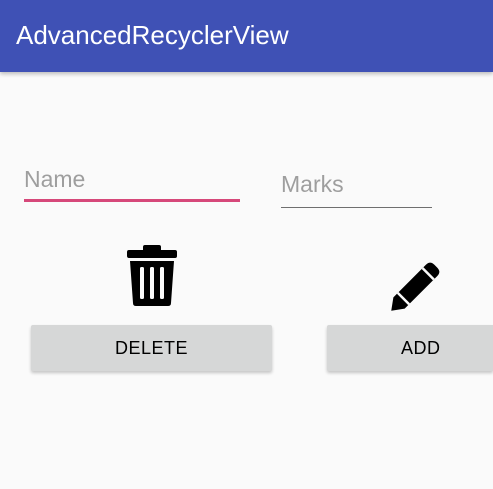 The image size is (493, 489). Describe the element at coordinates (132, 179) in the screenshot. I see `name-input` at that location.